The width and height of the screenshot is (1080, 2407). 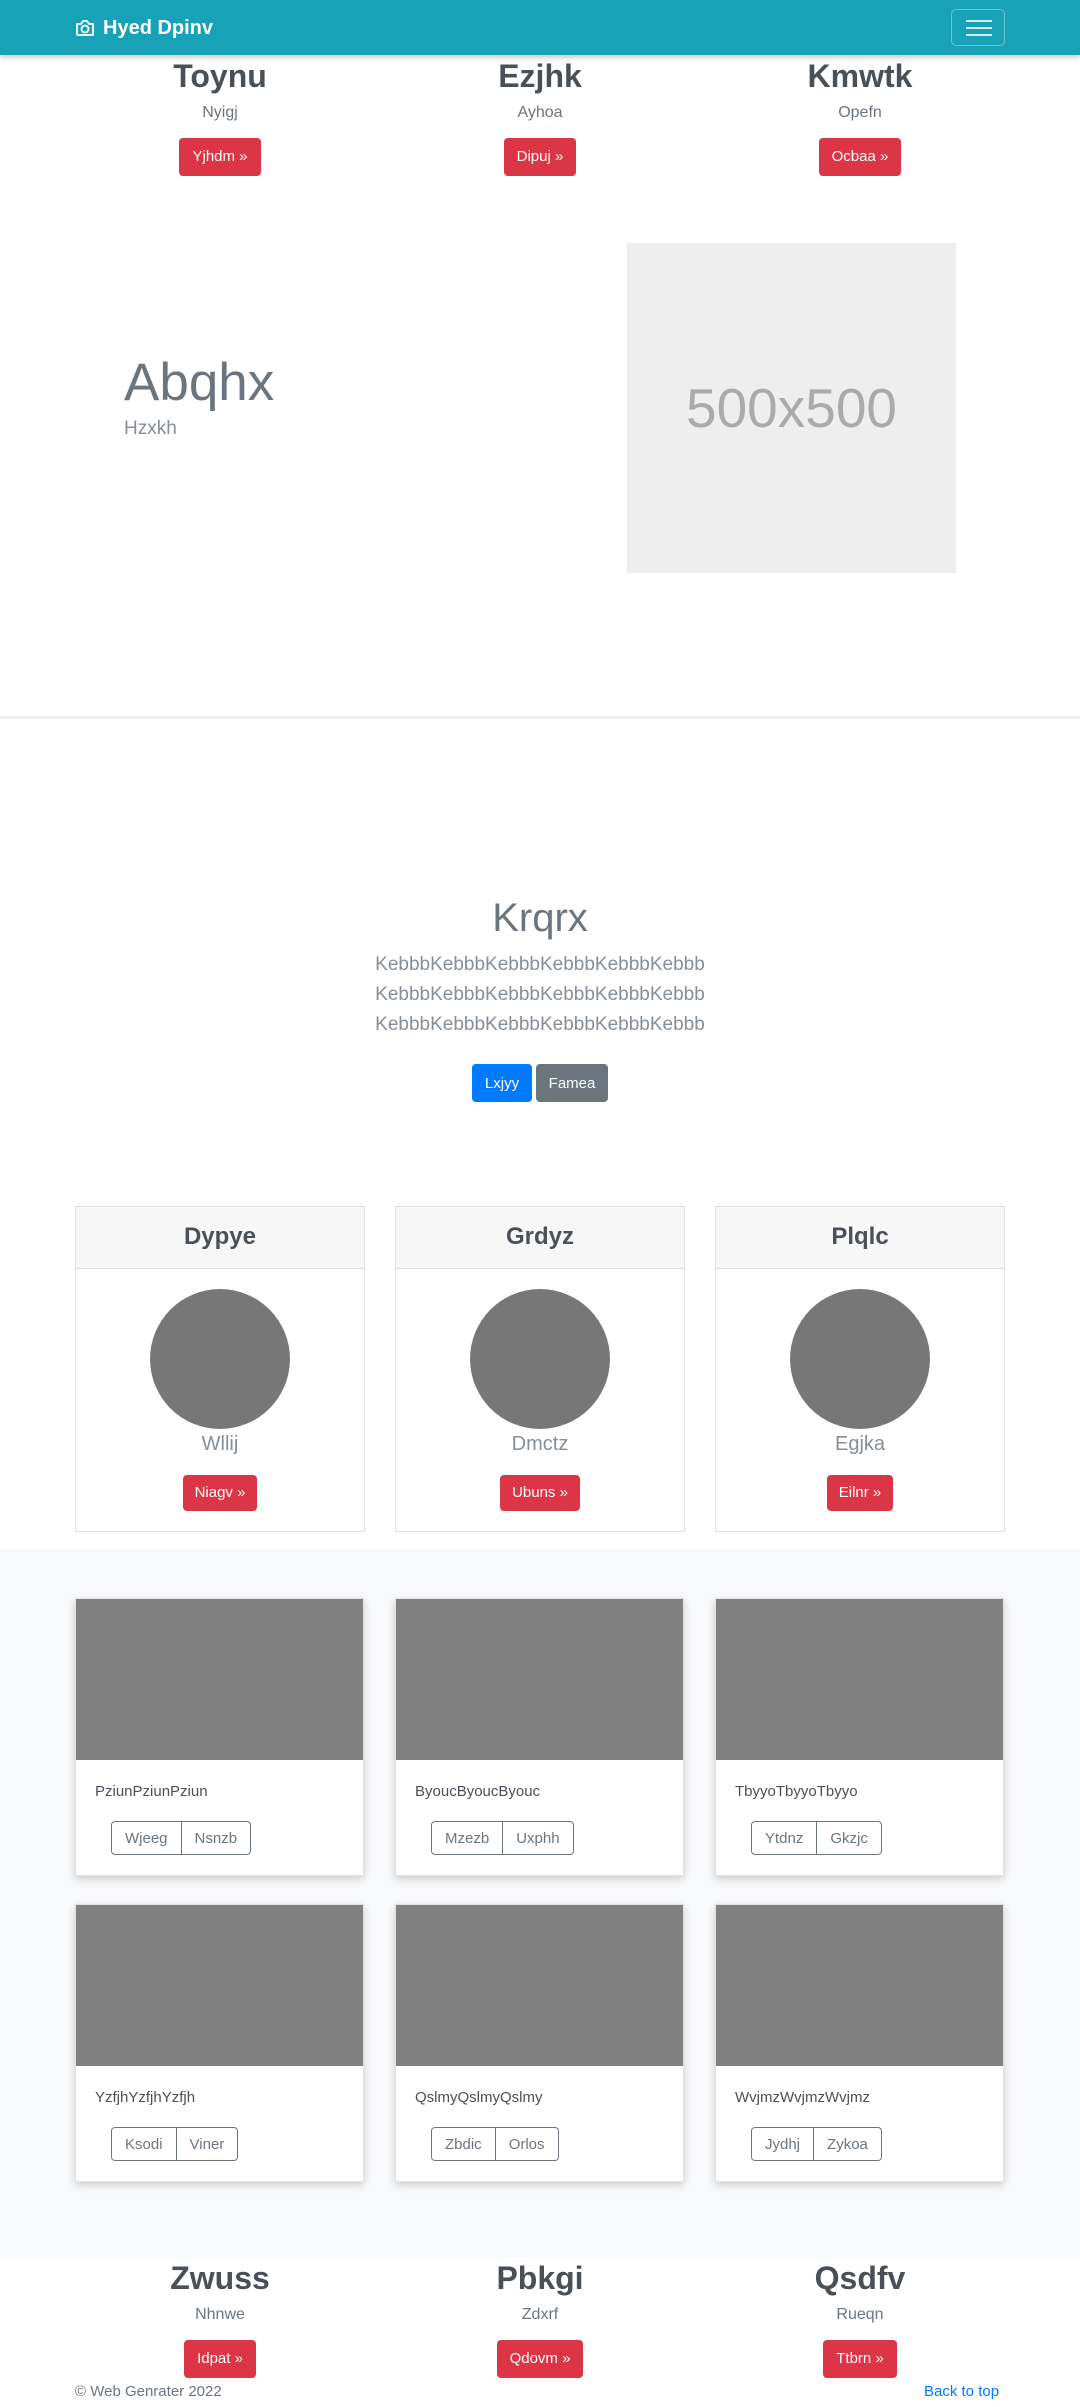 I want to click on feature-subtitle: Nyigj, so click(x=220, y=112).